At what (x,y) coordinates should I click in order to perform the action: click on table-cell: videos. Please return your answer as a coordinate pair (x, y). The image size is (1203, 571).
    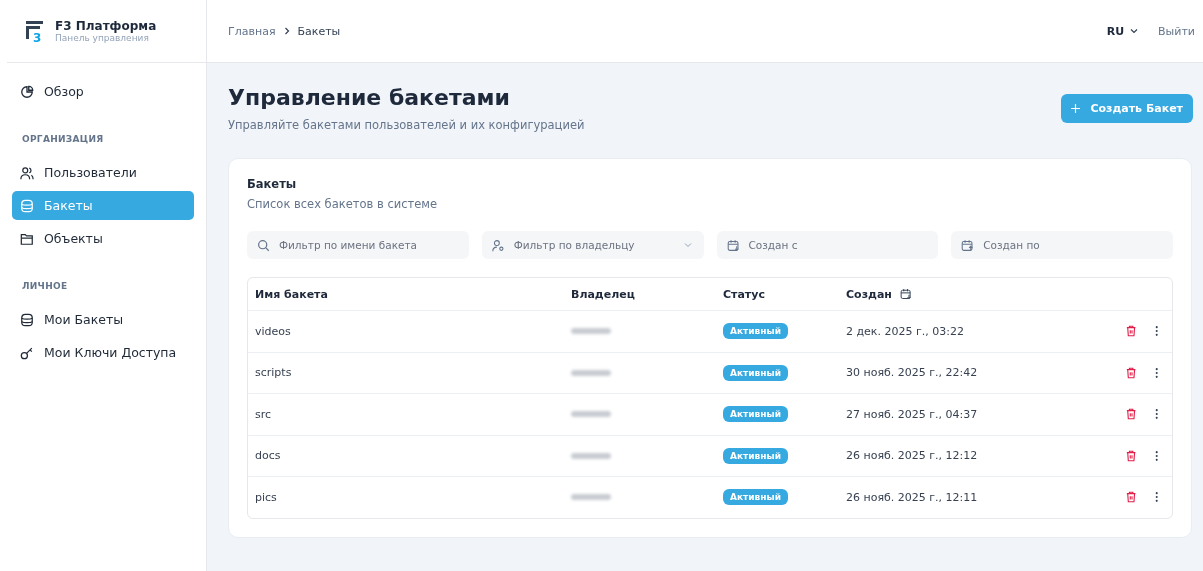
    Looking at the image, I should click on (273, 331).